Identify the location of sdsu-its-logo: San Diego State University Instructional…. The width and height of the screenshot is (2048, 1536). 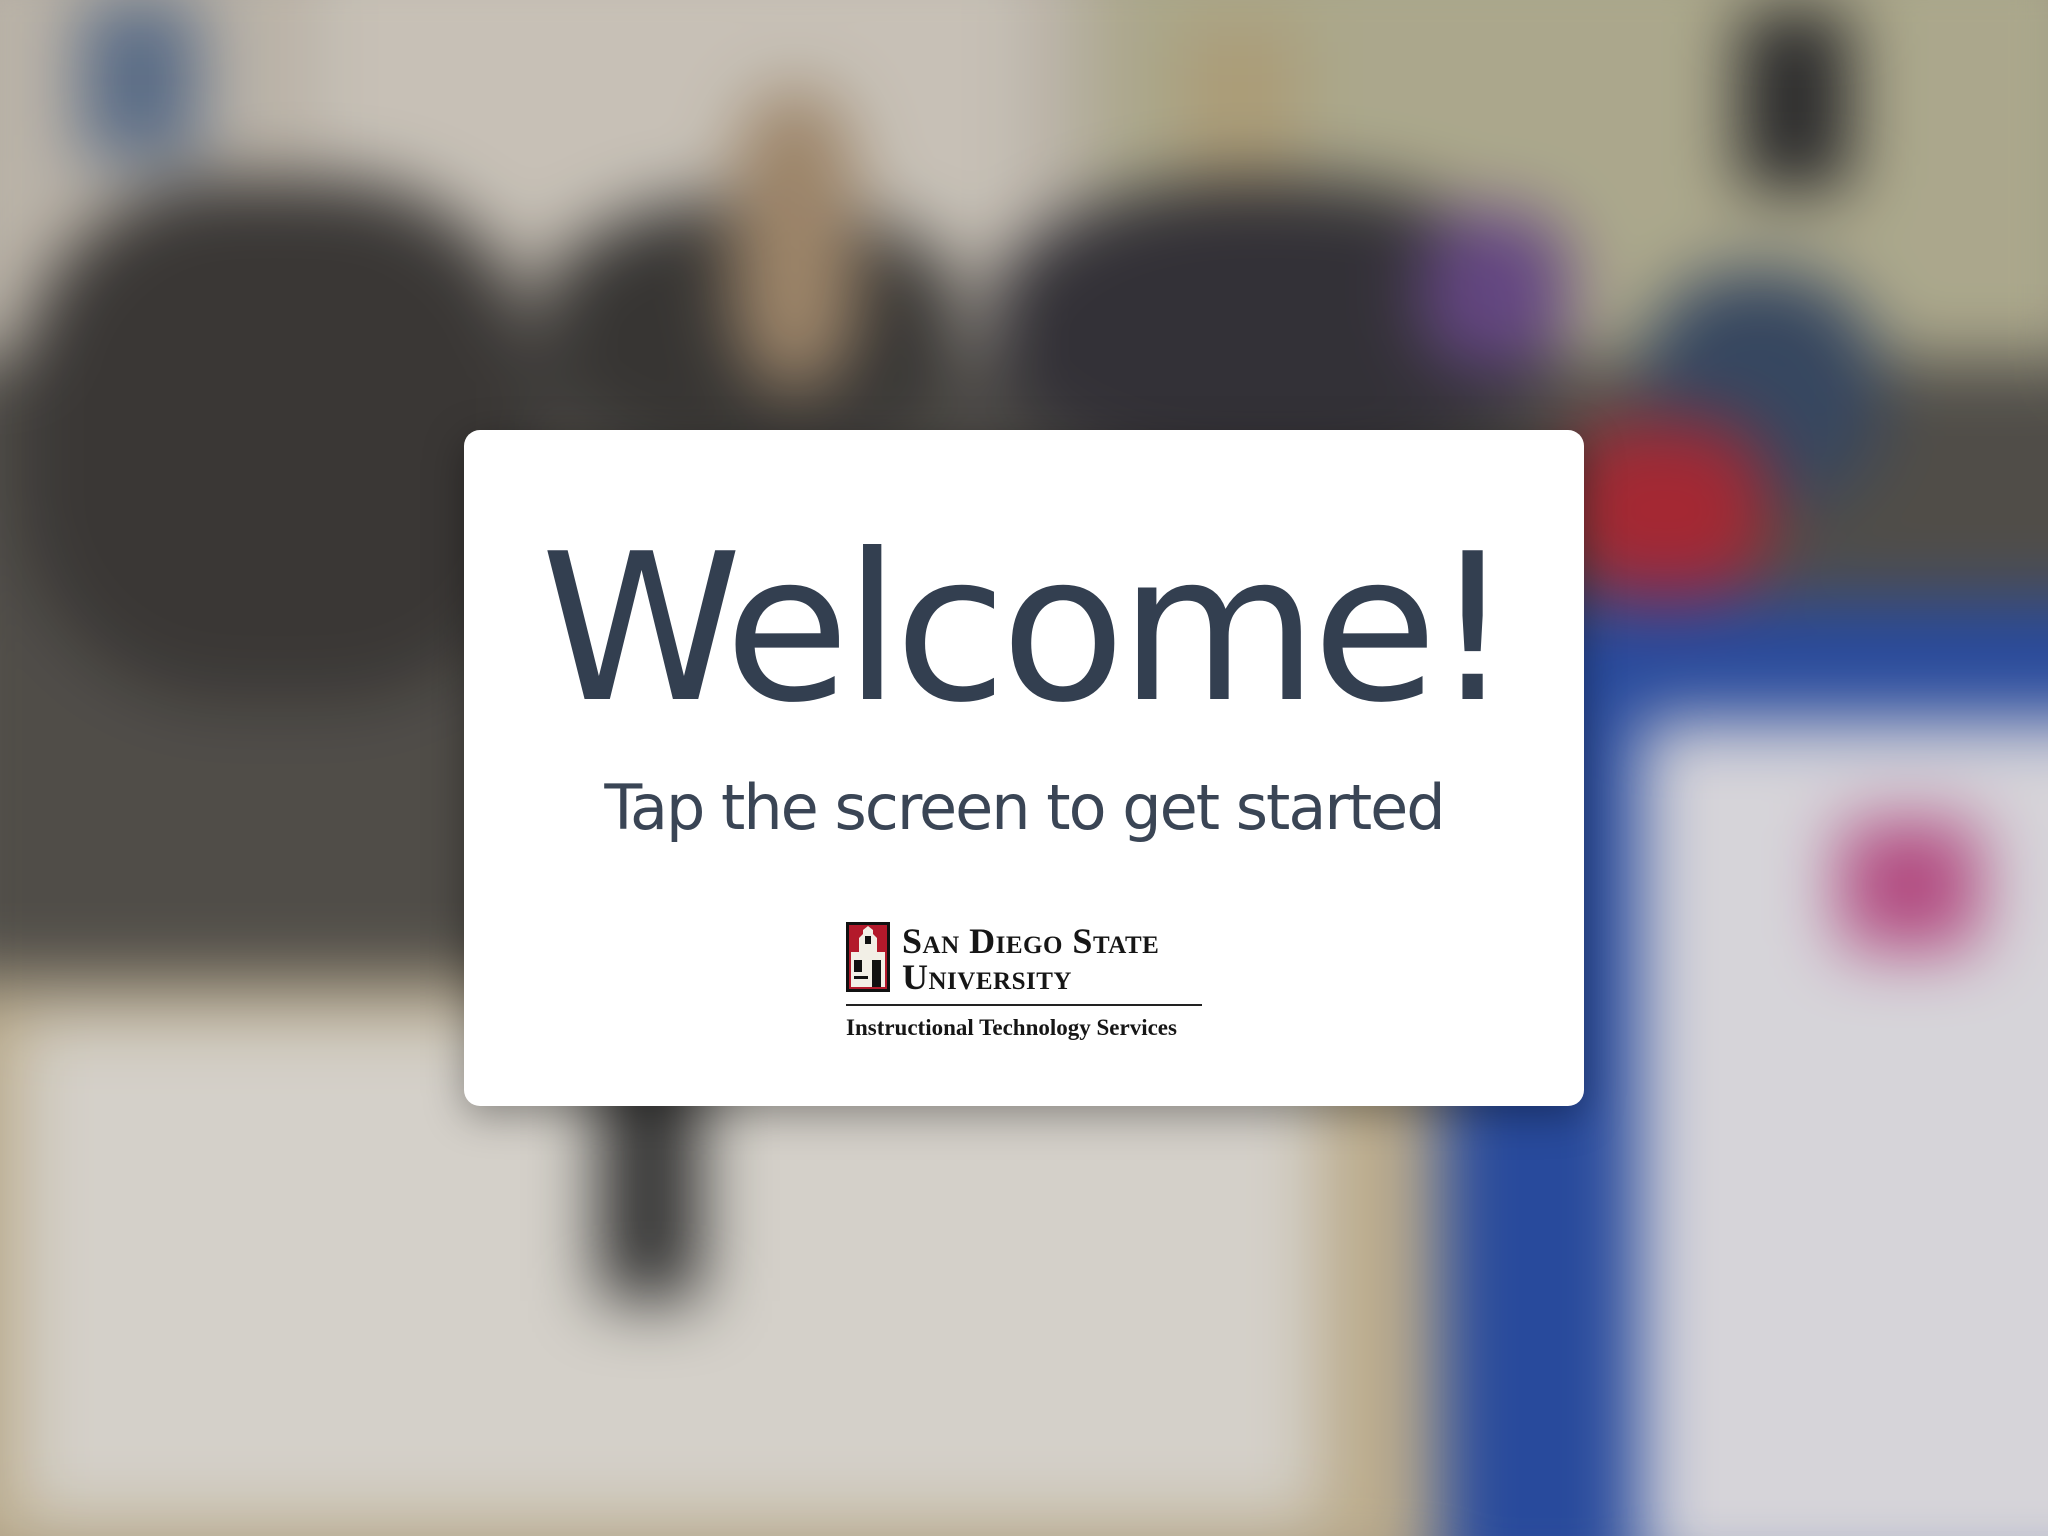
(1026, 987).